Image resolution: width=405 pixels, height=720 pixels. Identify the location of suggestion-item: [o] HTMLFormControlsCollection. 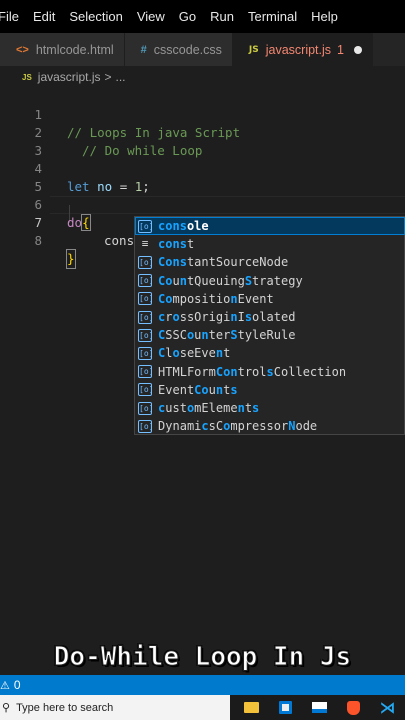
(270, 372).